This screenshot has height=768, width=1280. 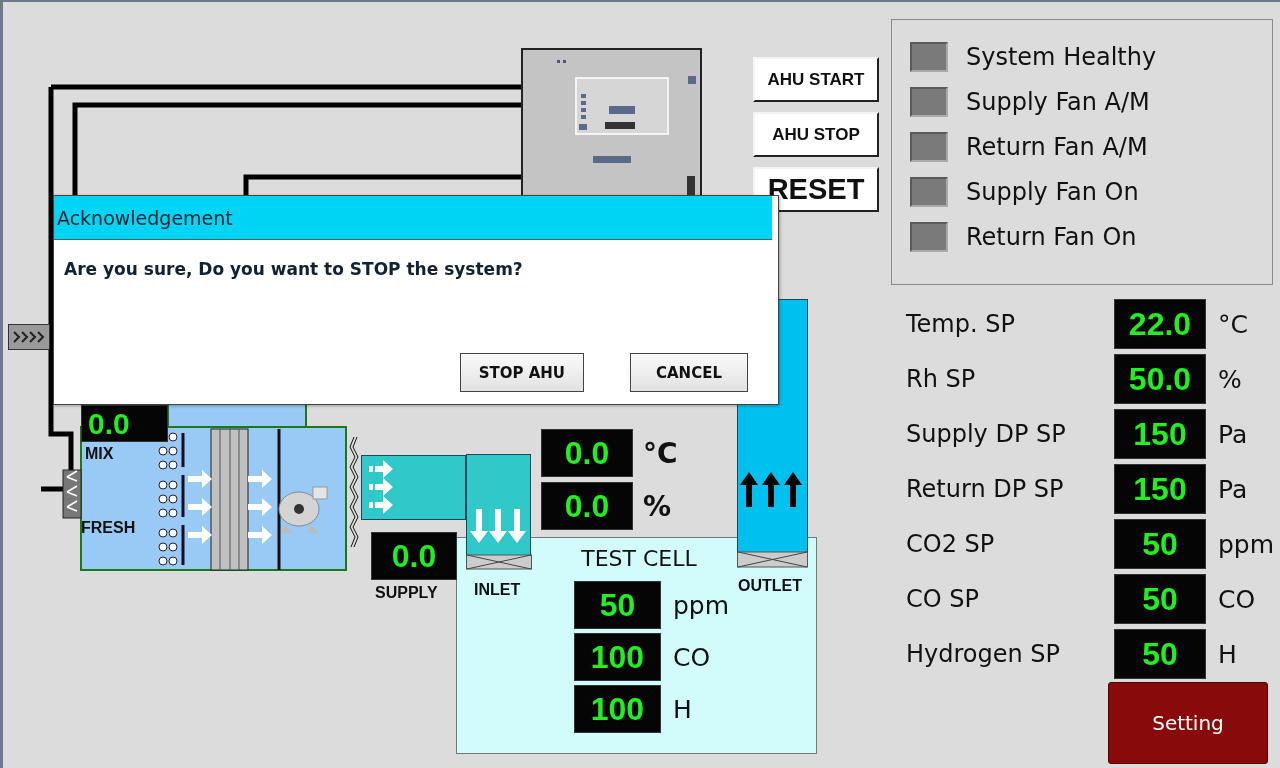 I want to click on value-display: 50.0, so click(x=1160, y=379).